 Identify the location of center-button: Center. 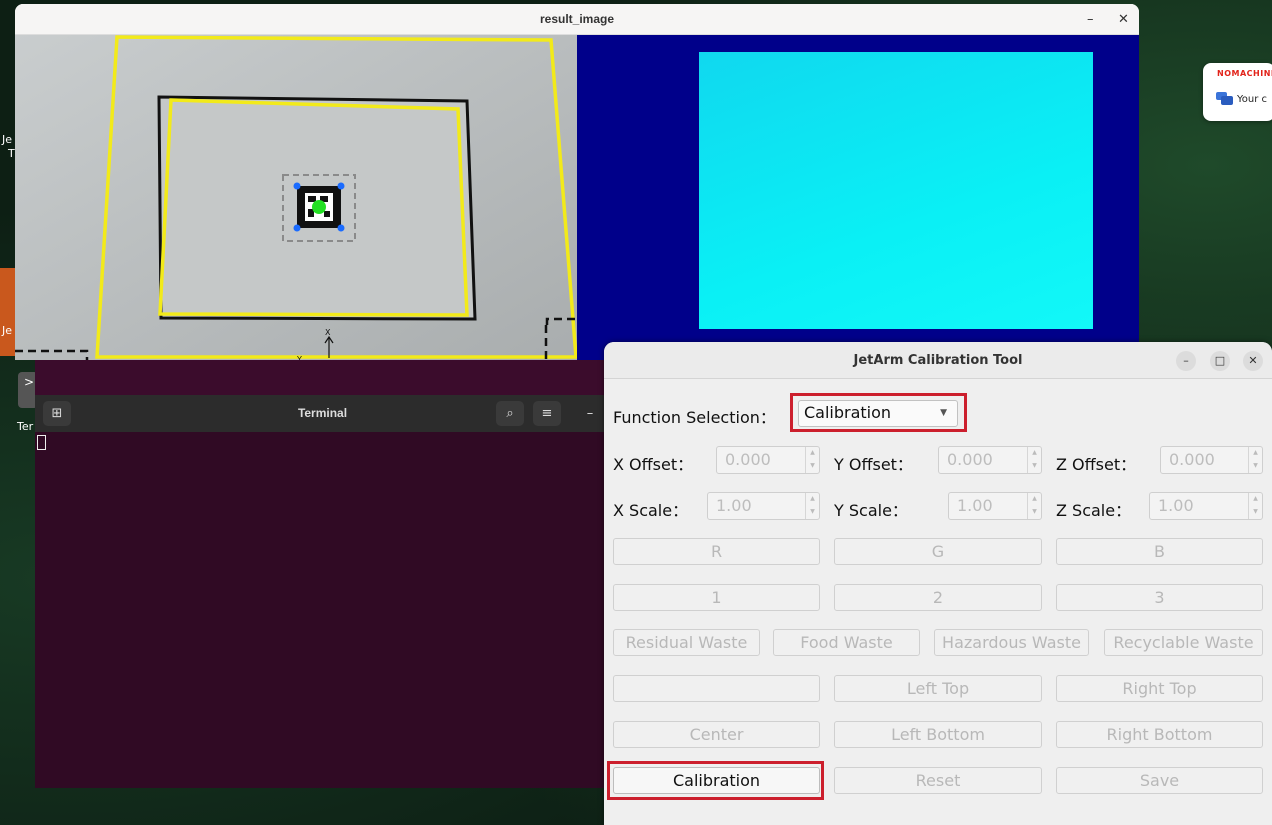
(716, 734).